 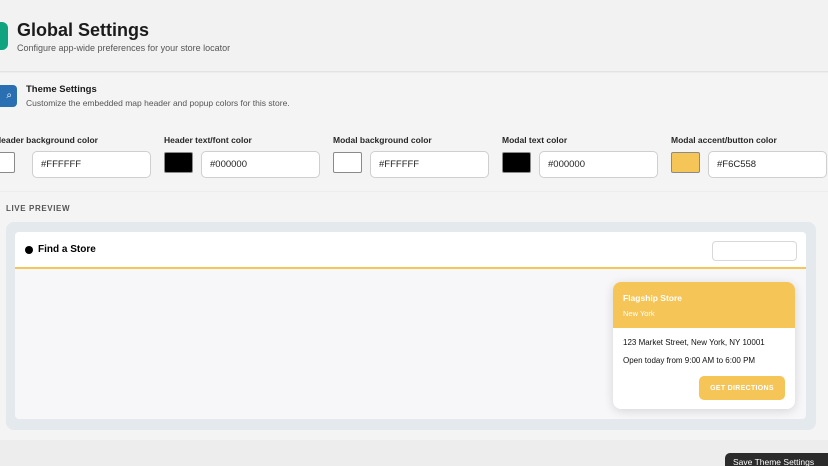 I want to click on header-bg-color-field: Header background color, so click(x=80, y=157).